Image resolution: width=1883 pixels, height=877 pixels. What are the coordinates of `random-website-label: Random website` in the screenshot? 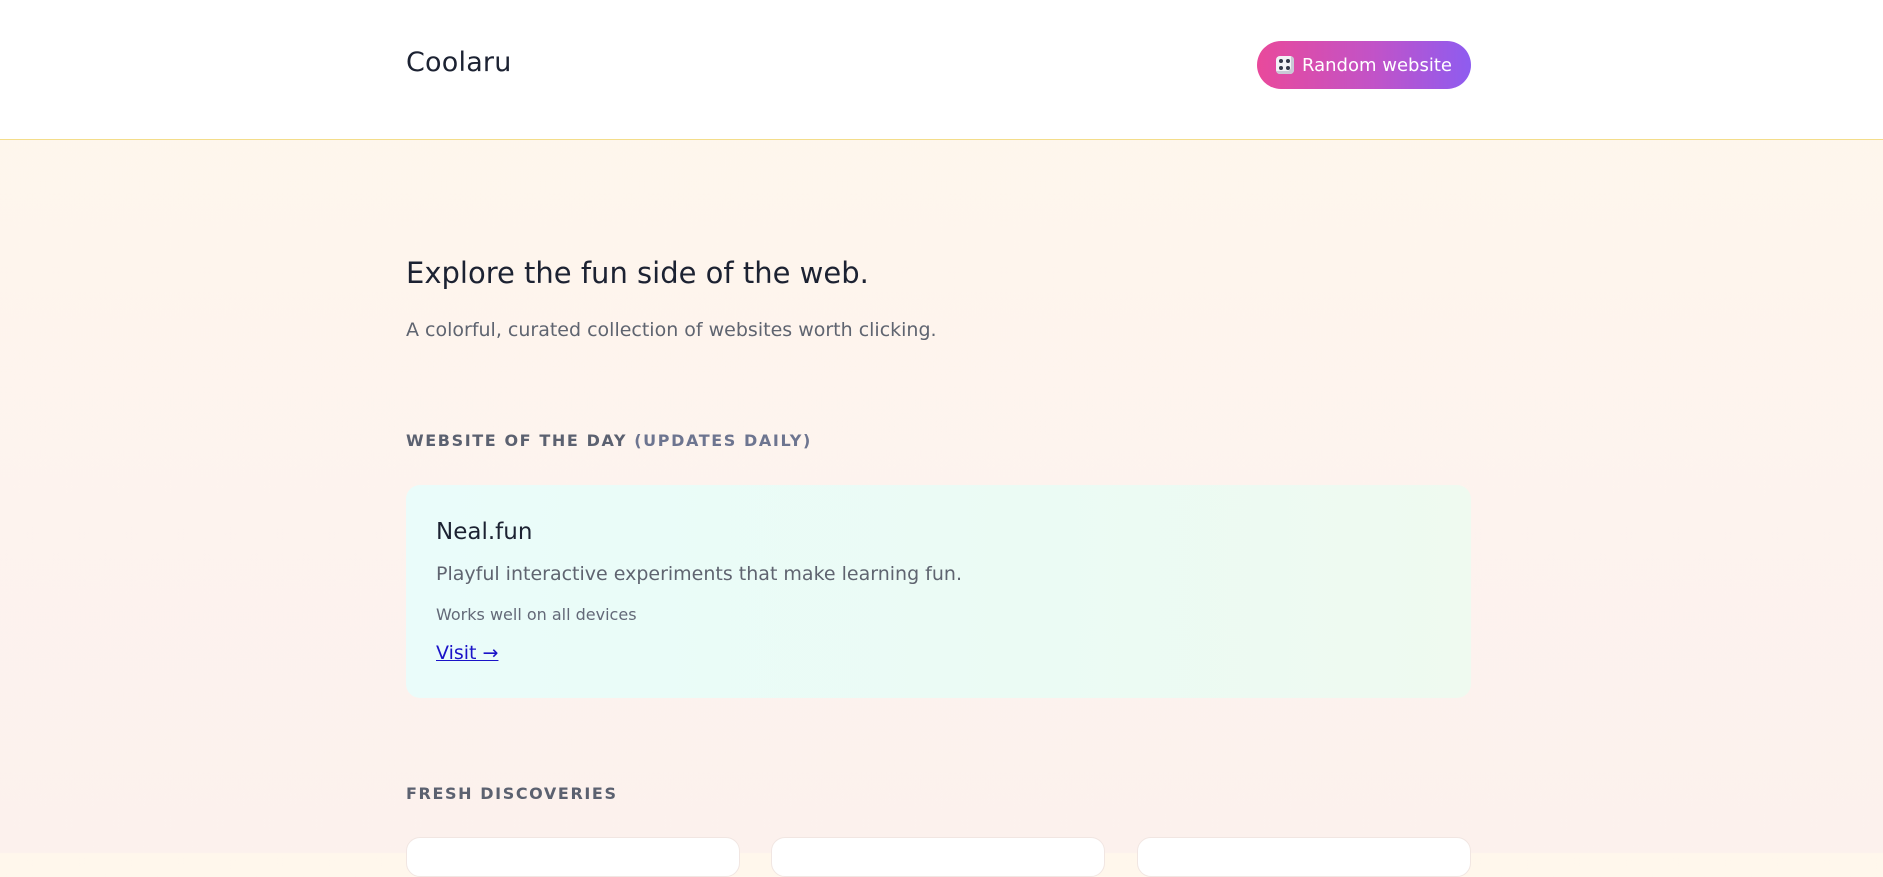 It's located at (1377, 65).